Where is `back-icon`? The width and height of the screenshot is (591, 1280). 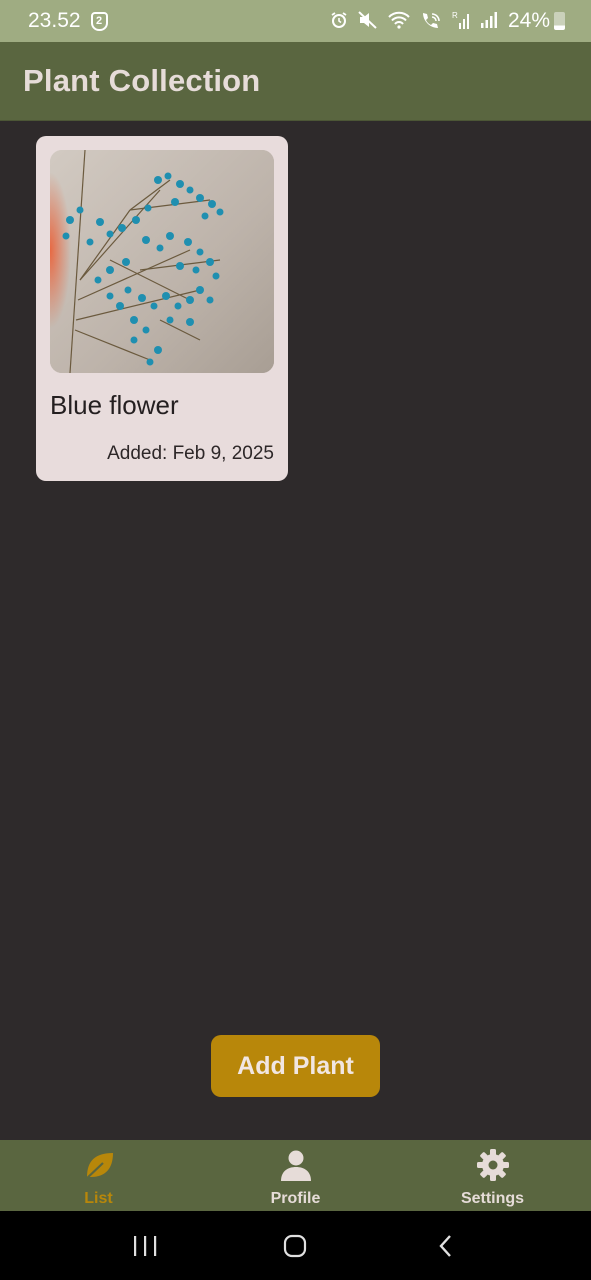 back-icon is located at coordinates (445, 1245).